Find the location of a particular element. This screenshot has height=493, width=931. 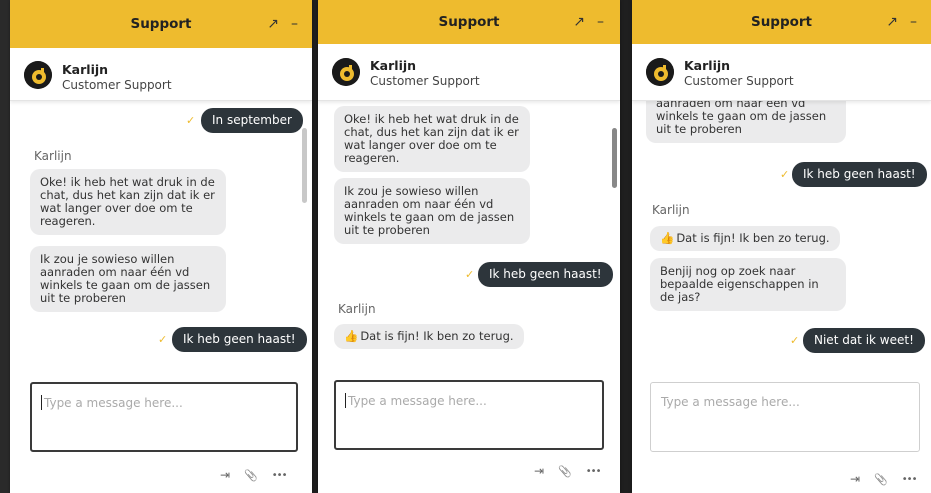

sent-message: In september is located at coordinates (252, 120).